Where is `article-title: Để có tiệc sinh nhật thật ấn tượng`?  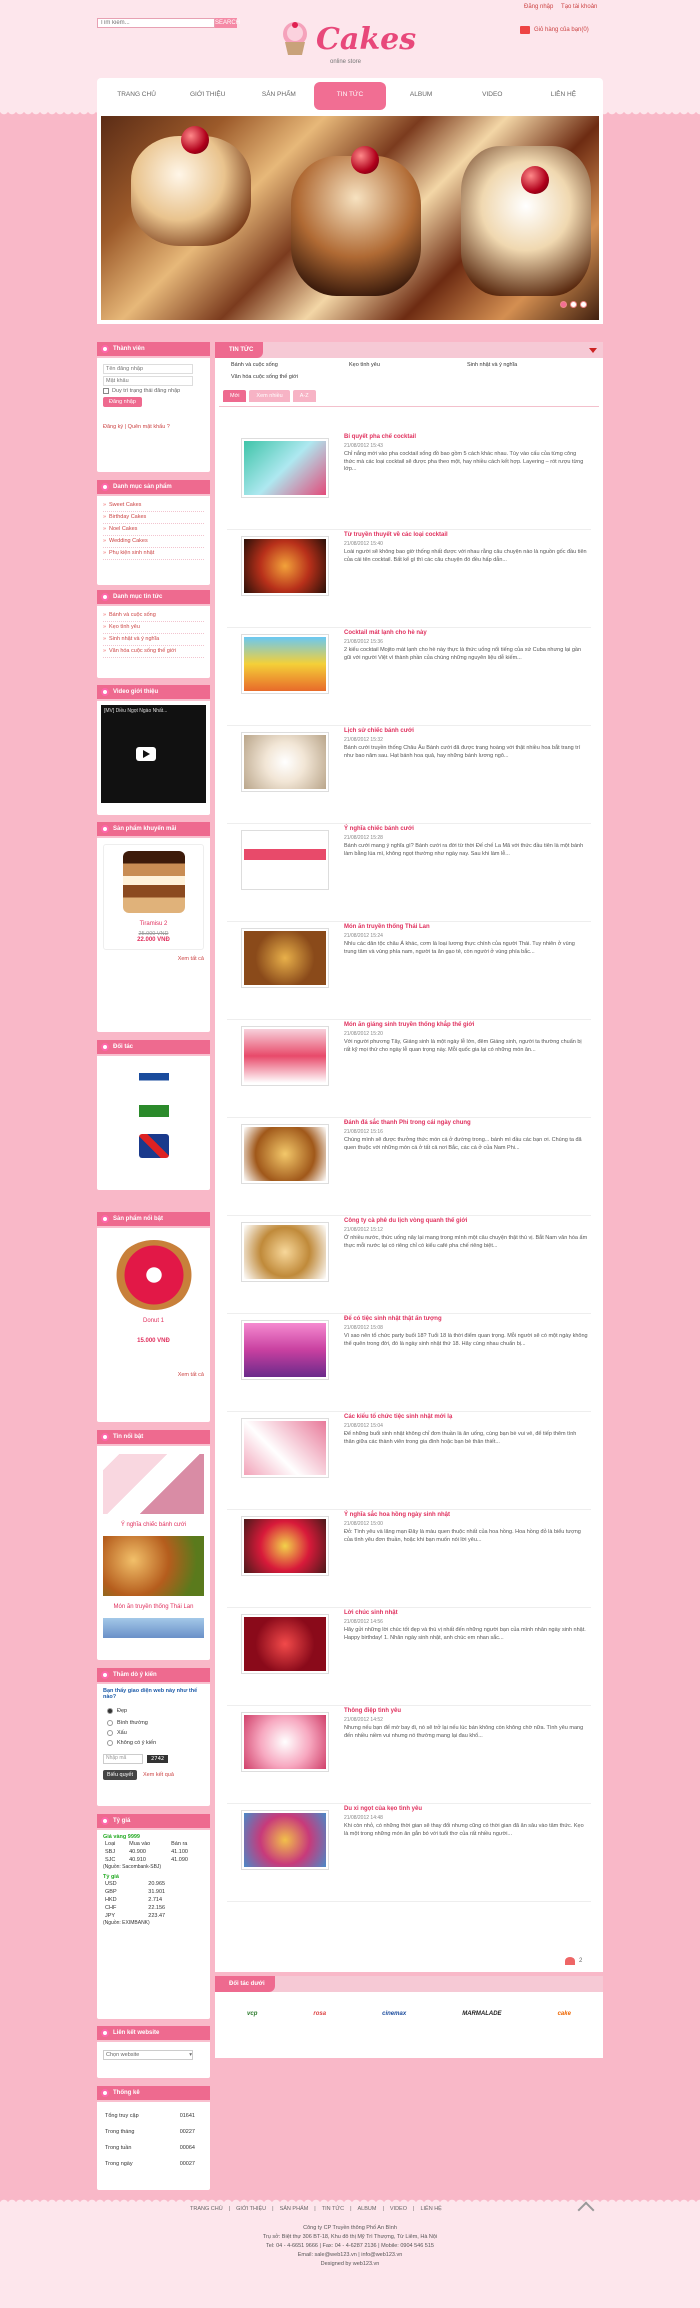
article-title: Để có tiệc sinh nhật thật ấn tượng is located at coordinates (393, 1319).